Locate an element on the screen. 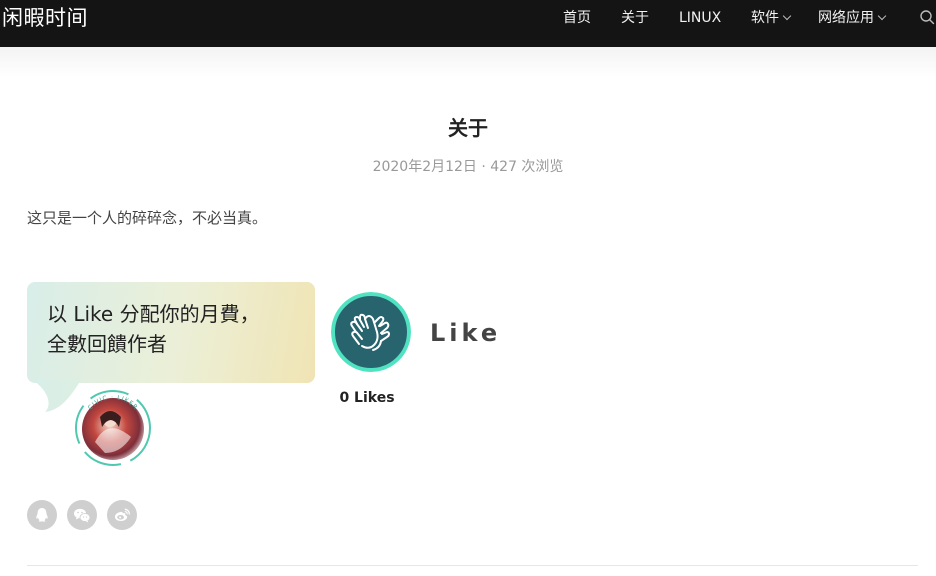 This screenshot has width=936, height=576. search-icon is located at coordinates (927, 17).